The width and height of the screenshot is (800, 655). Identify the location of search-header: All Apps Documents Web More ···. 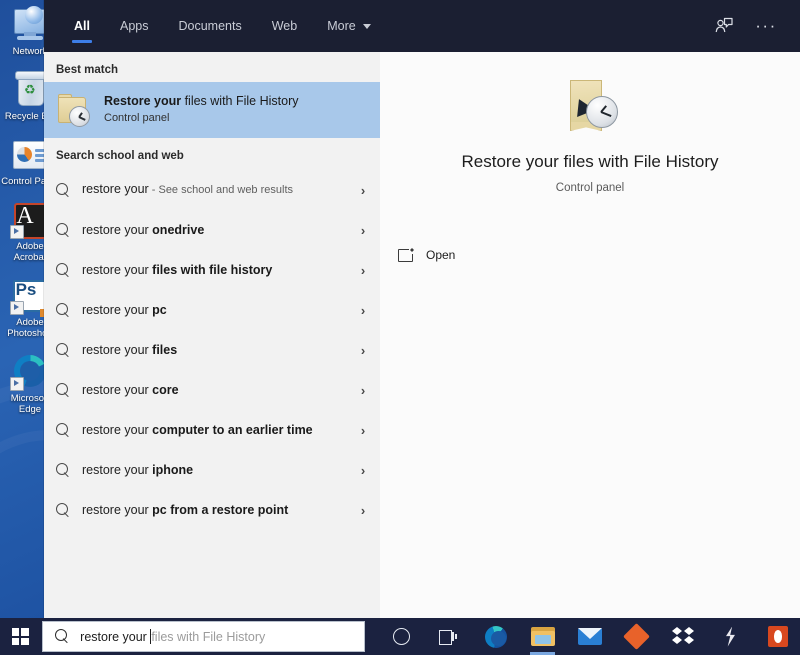
(422, 26).